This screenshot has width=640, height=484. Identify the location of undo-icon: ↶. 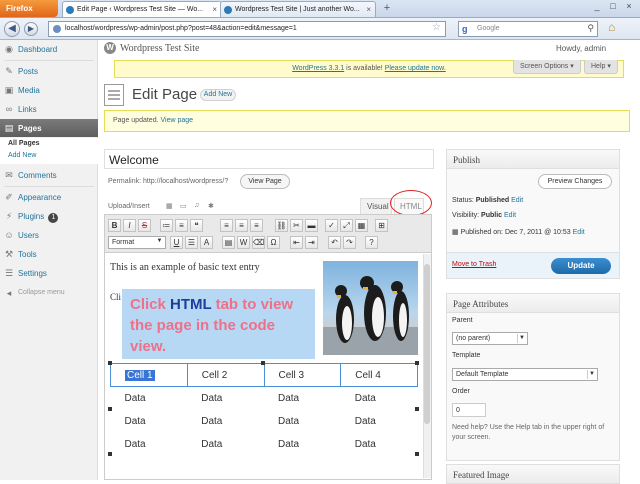
(334, 242).